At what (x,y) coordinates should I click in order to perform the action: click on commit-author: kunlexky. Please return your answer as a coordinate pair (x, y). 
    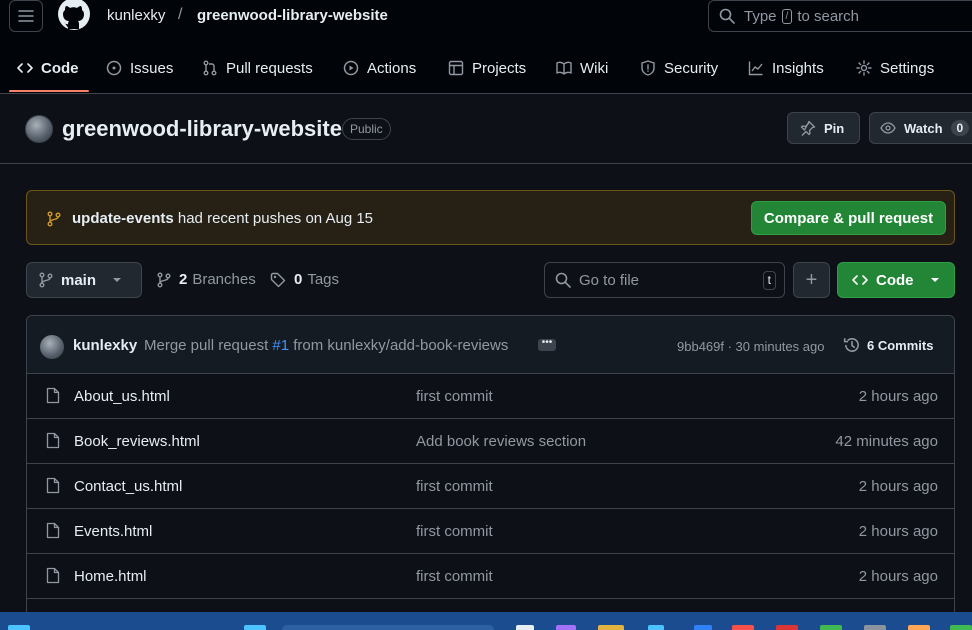
    Looking at the image, I should click on (105, 345).